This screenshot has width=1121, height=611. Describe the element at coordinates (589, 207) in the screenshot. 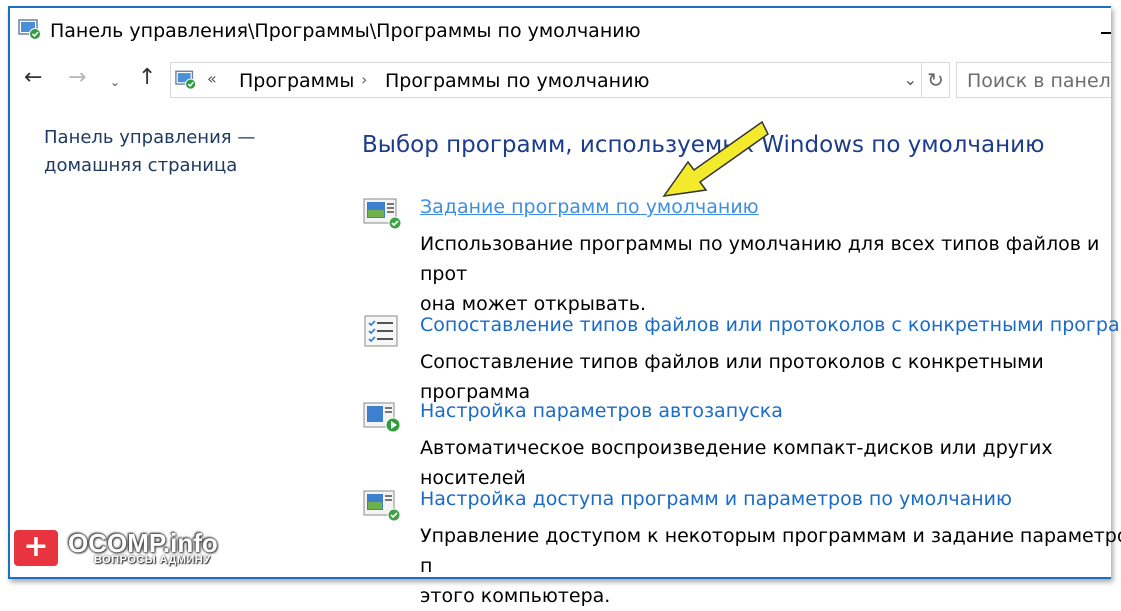

I see `set-default-programs-link: Задание программ по умолчанию` at that location.